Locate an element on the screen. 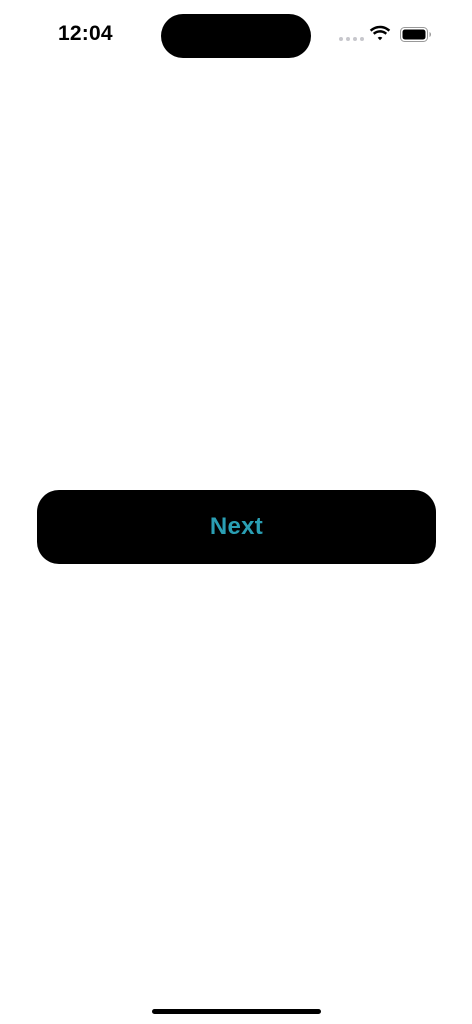 Image resolution: width=472 pixels, height=1024 pixels. next-button: Next is located at coordinates (236, 527).